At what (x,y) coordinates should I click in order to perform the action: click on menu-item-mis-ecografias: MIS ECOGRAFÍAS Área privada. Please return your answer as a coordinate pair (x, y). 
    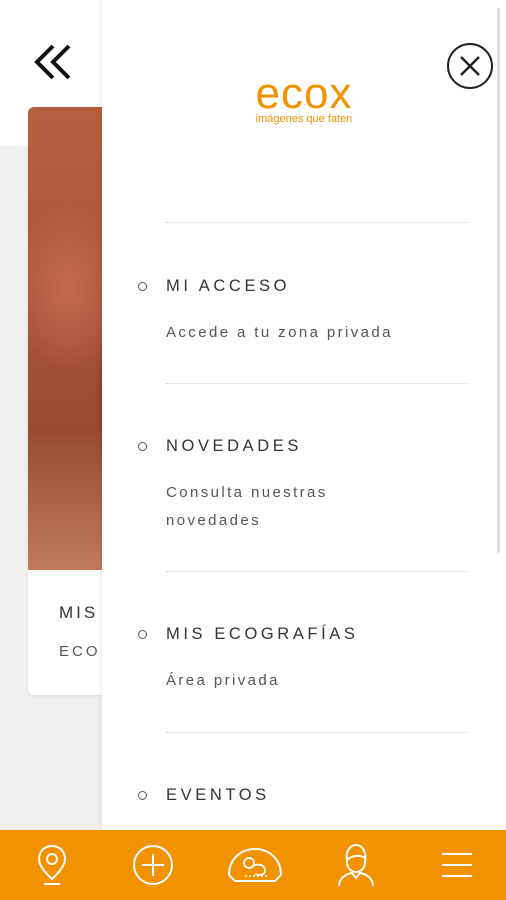
    Looking at the image, I should click on (303, 658).